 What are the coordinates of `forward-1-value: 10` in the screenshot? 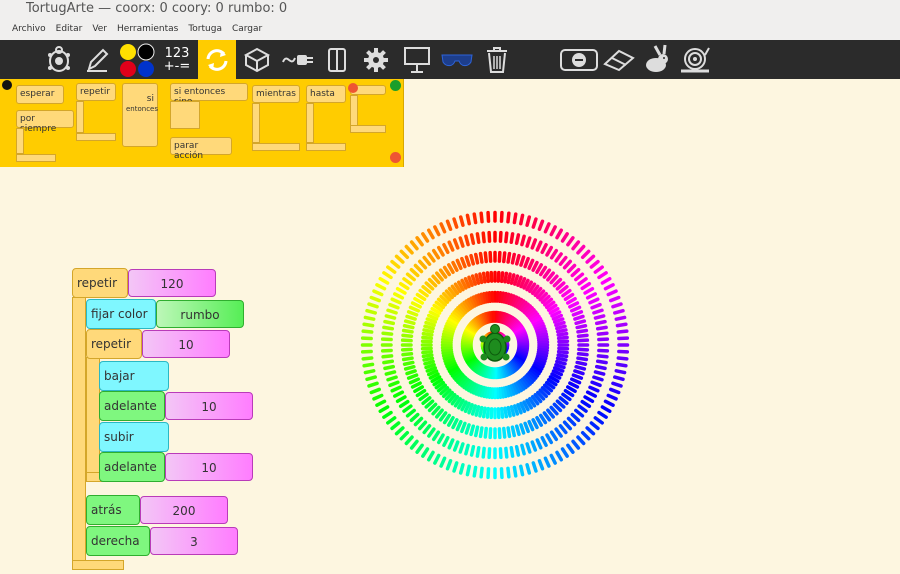 It's located at (209, 406).